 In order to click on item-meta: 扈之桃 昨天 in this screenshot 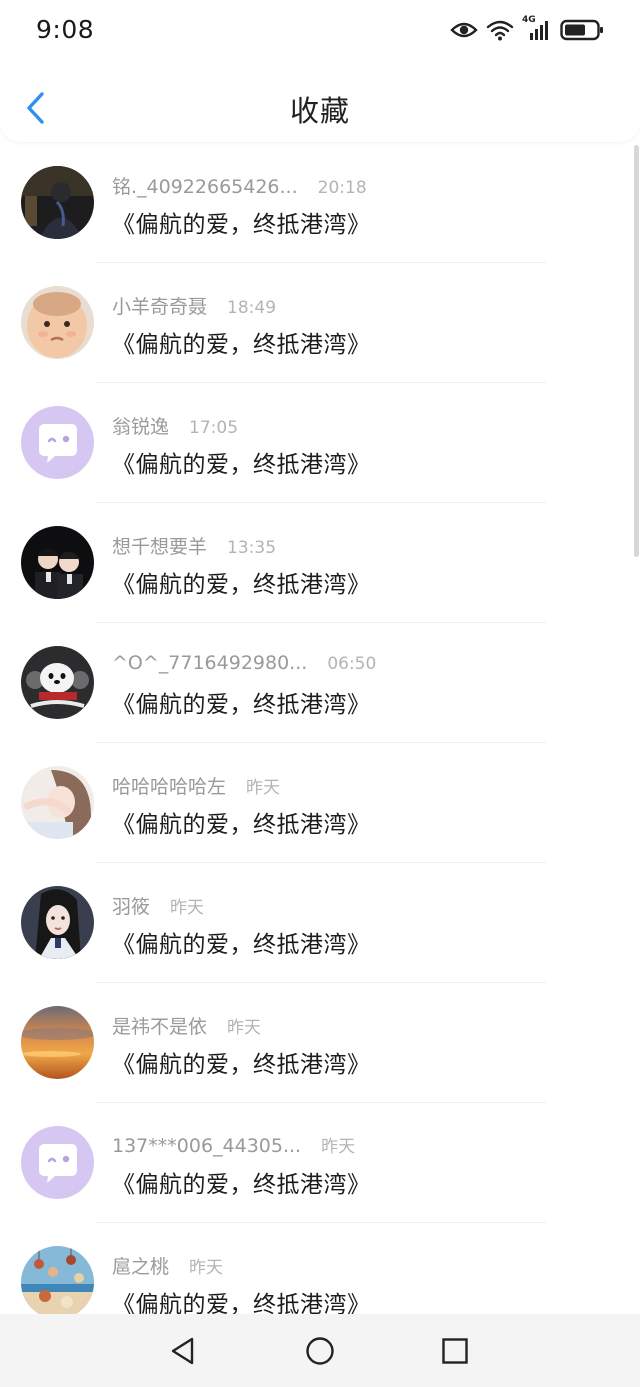, I will do `click(167, 1265)`.